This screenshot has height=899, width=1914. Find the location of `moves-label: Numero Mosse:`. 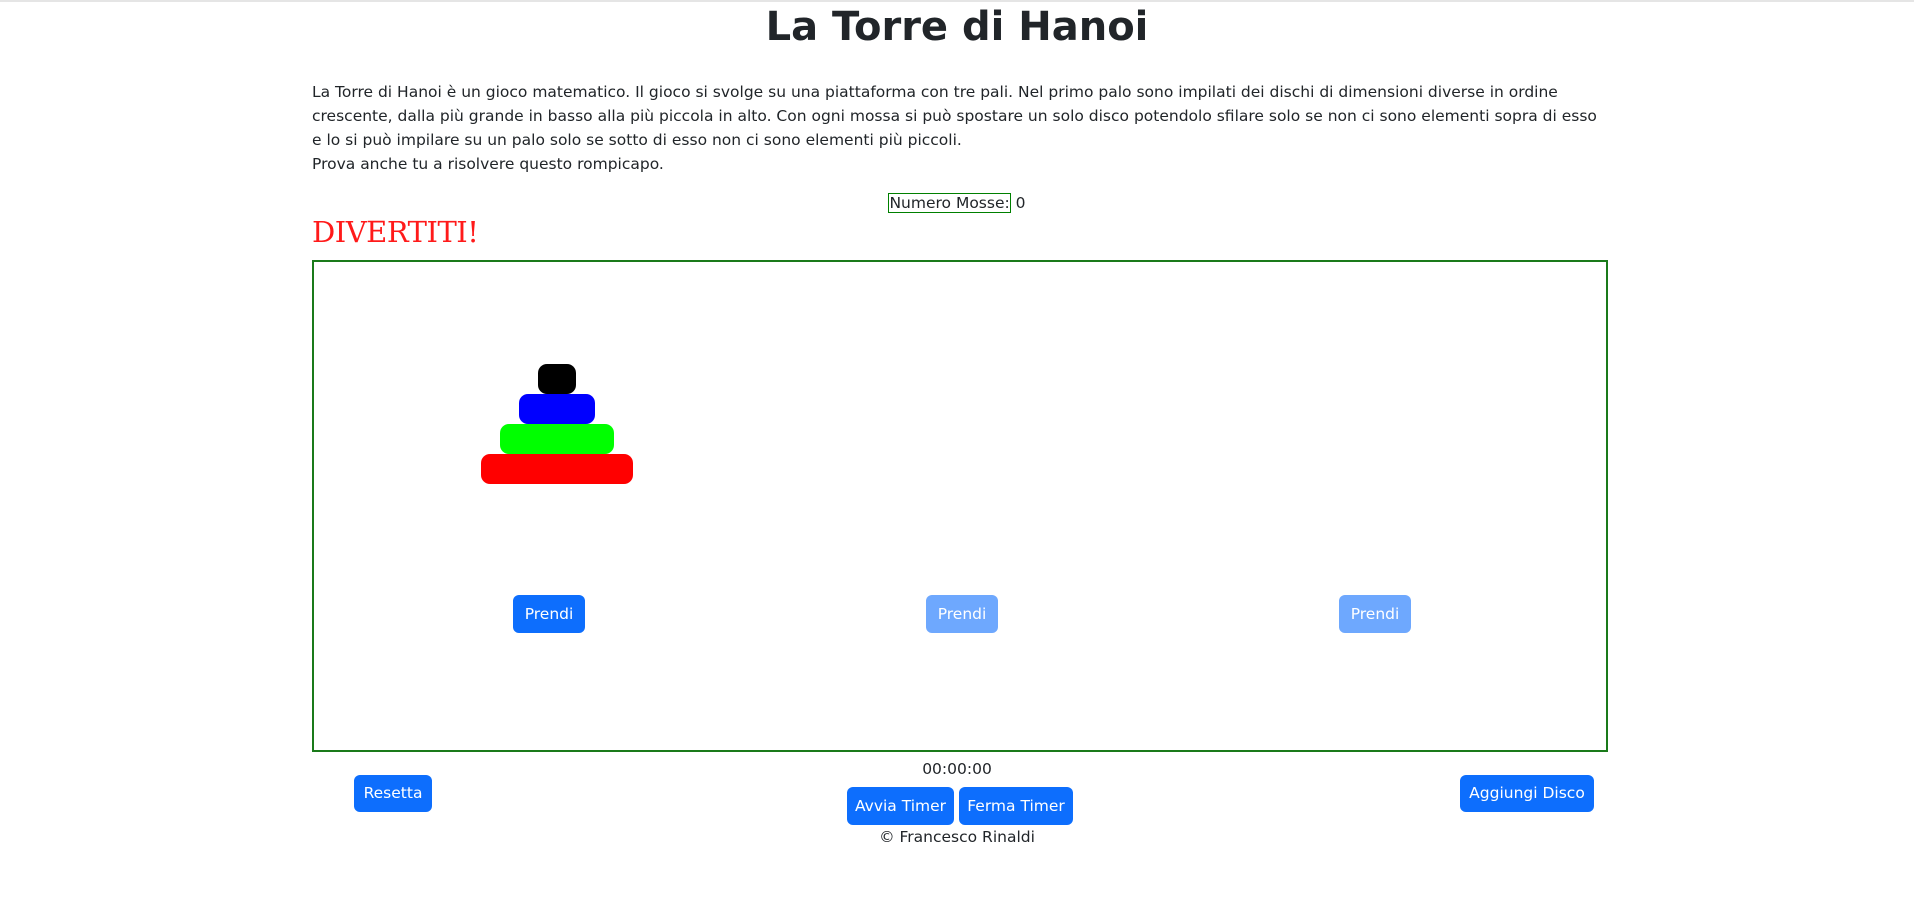

moves-label: Numero Mosse: is located at coordinates (949, 203).